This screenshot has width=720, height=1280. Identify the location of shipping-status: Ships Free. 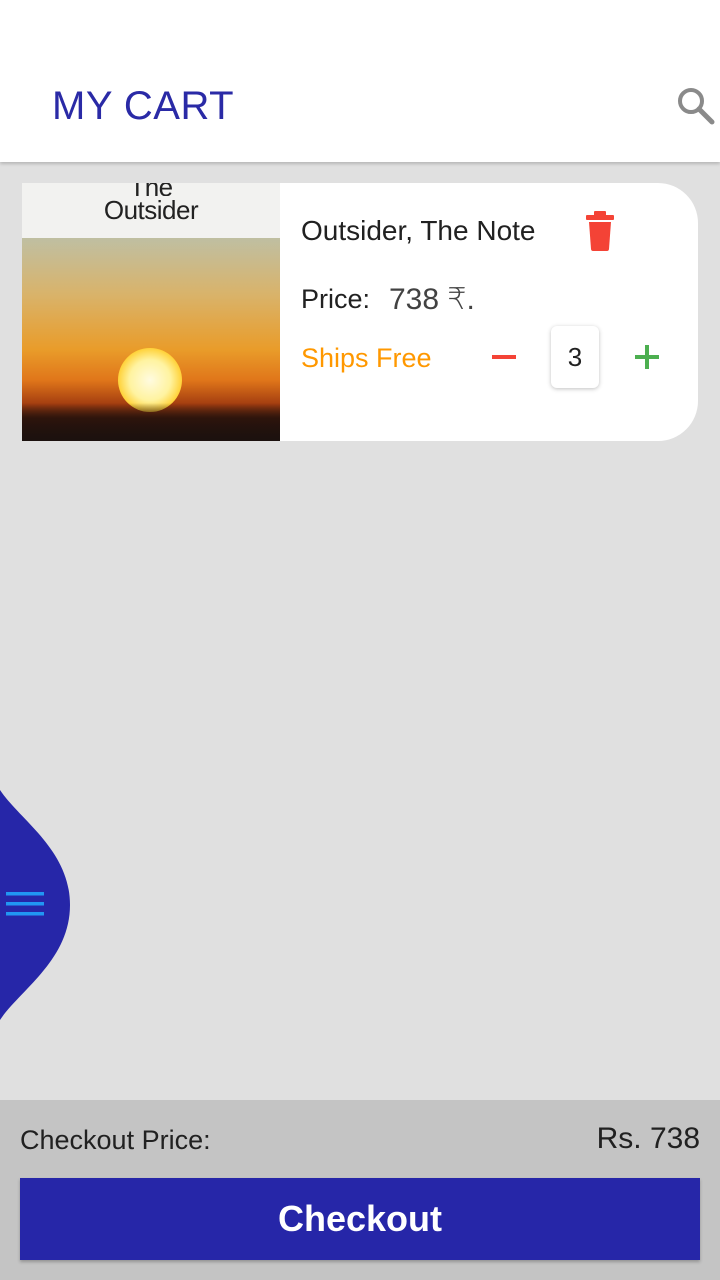
(366, 358).